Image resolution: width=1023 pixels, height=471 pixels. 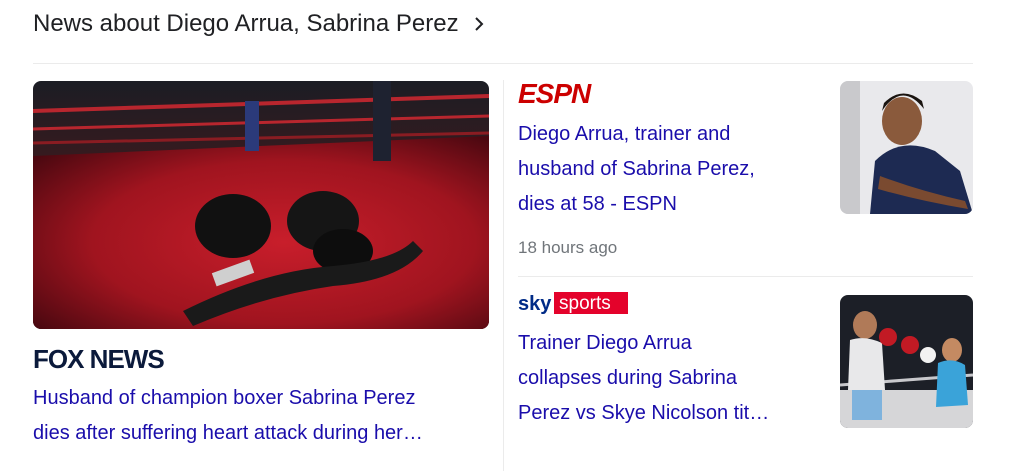 What do you see at coordinates (503, 63) in the screenshot?
I see `header-divider` at bounding box center [503, 63].